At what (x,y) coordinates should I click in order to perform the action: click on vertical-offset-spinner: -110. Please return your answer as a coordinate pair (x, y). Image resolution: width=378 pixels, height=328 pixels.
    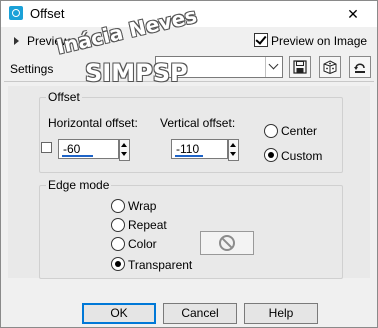
    Looking at the image, I should click on (207, 150).